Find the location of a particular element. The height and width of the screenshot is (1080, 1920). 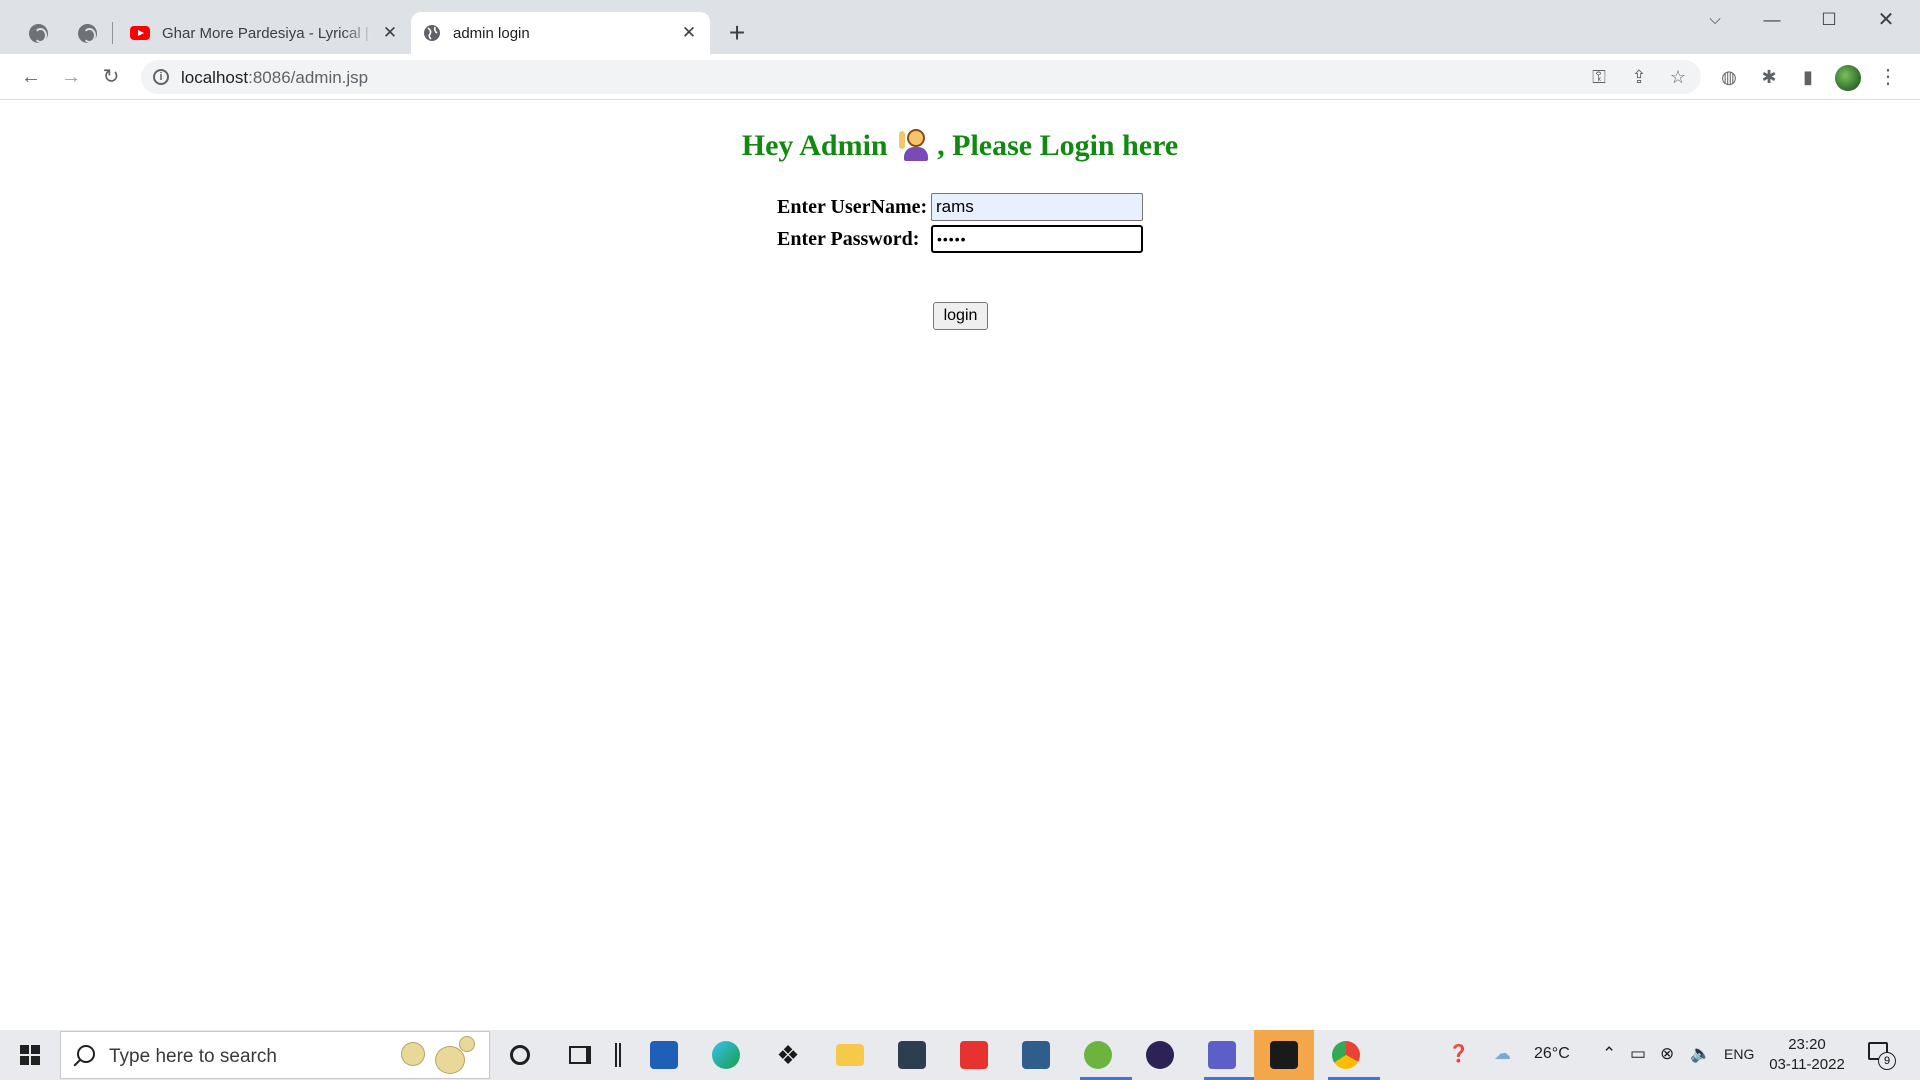

key-icon: ⚿ is located at coordinates (1599, 77).